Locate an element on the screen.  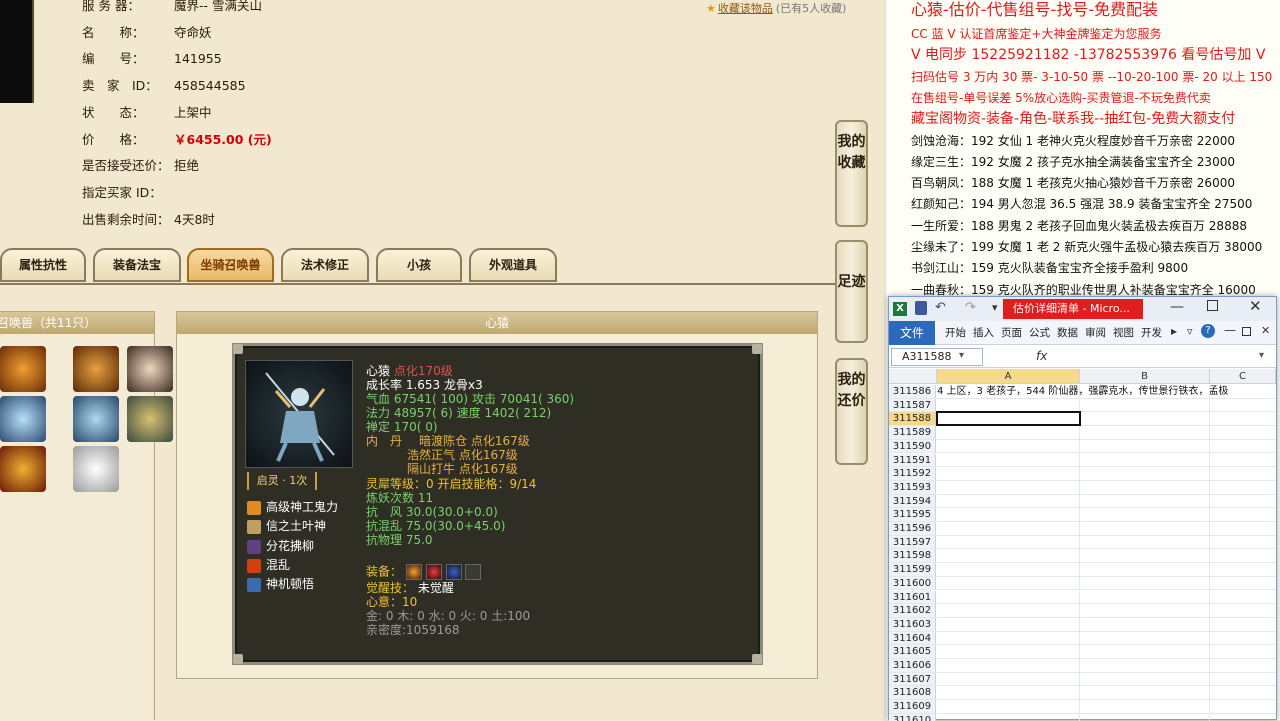
note-line: 在售组号-单号误差 5%放心选购-买贵管退-不玩免费代卖 is located at coordinates (1061, 97).